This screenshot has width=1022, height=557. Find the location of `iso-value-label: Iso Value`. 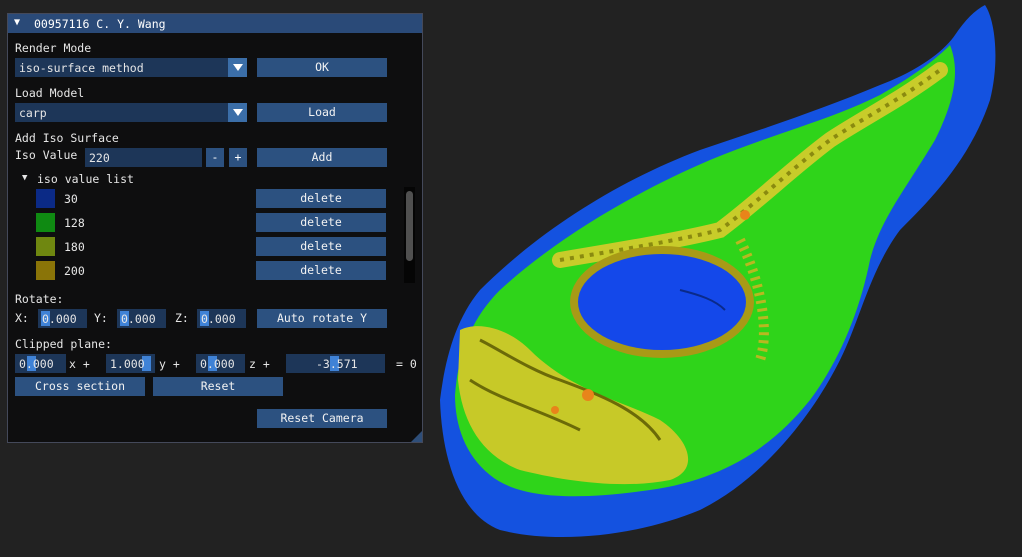

iso-value-label: Iso Value is located at coordinates (46, 155).